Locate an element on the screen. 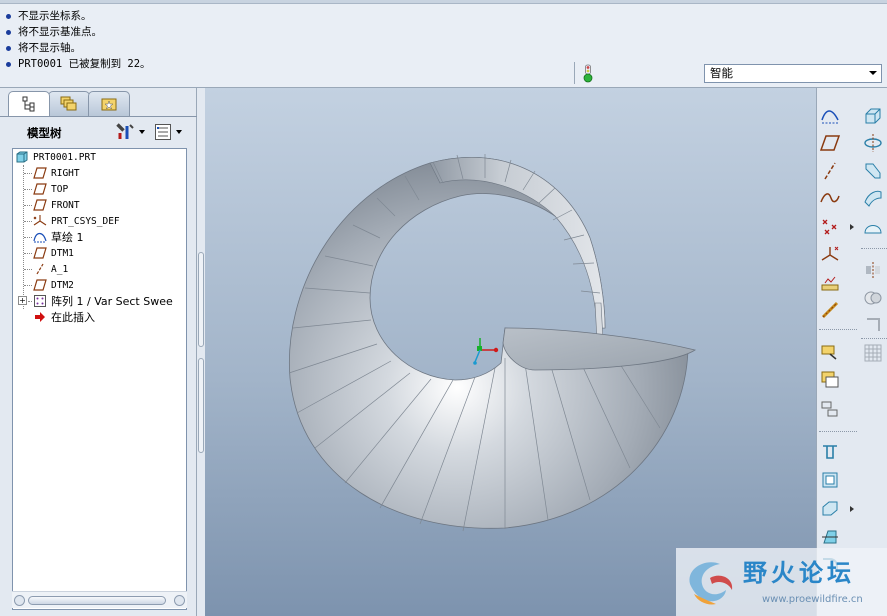  watermark-title: 野火论坛 is located at coordinates (799, 573).